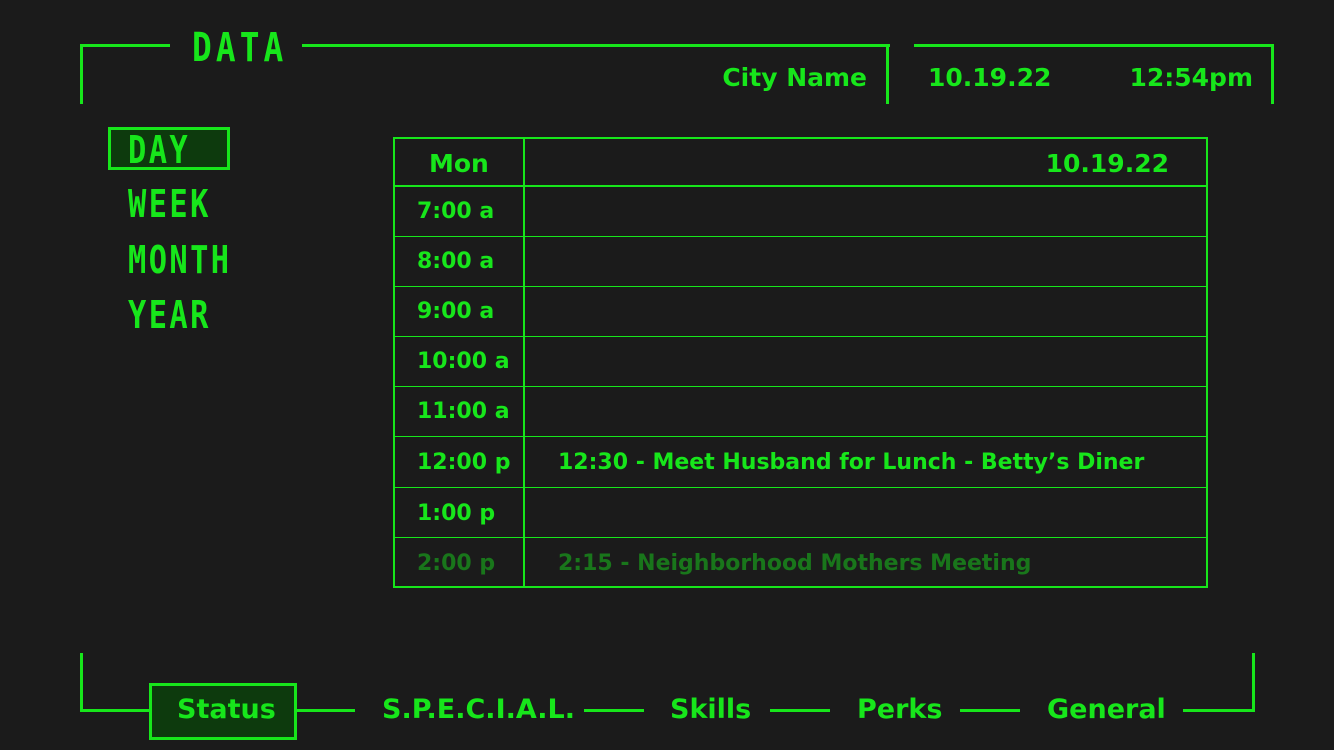 This screenshot has height=750, width=1334. Describe the element at coordinates (456, 211) in the screenshot. I see `time-slot: 7:00 a` at that location.